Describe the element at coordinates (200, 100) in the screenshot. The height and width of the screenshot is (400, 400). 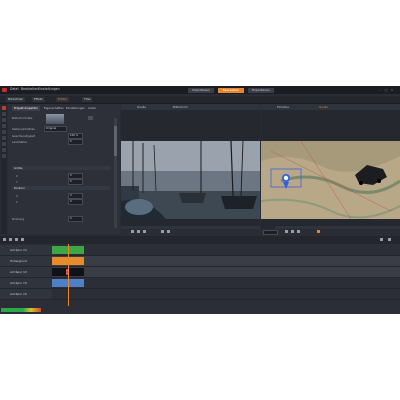
I see `panel-tab-bar: Bibliothek Effekt Editor Titel` at that location.